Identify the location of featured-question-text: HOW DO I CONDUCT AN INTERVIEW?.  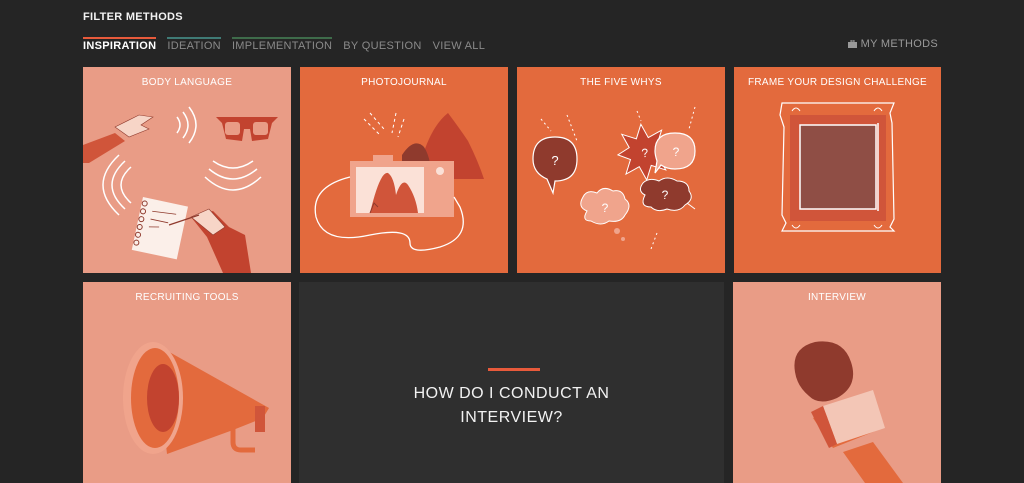
(511, 405).